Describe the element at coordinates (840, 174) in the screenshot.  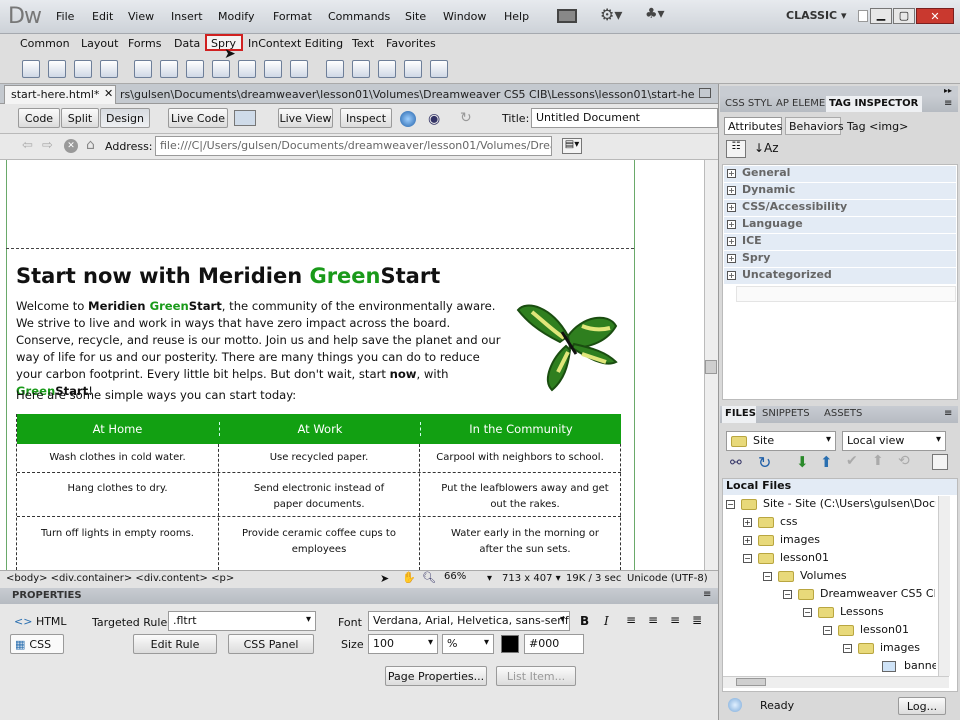
I see `category-general: + General` at that location.